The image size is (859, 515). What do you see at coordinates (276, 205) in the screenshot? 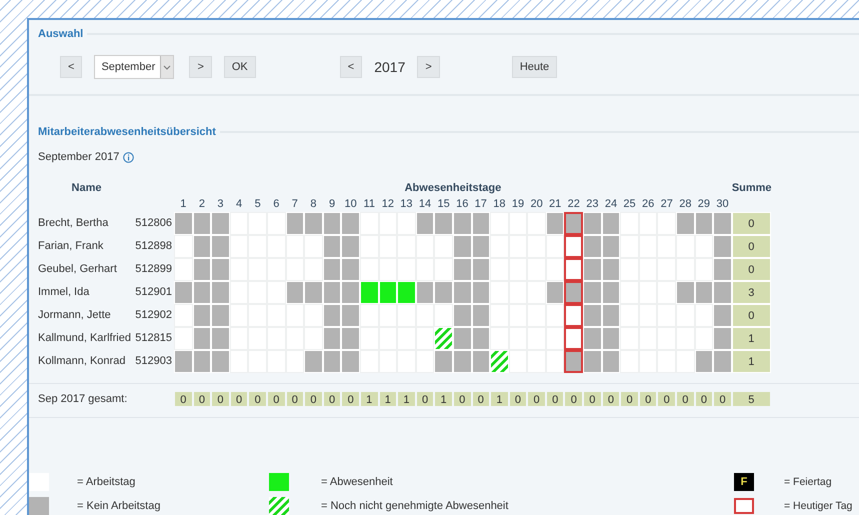
I see `day-number: 6` at bounding box center [276, 205].